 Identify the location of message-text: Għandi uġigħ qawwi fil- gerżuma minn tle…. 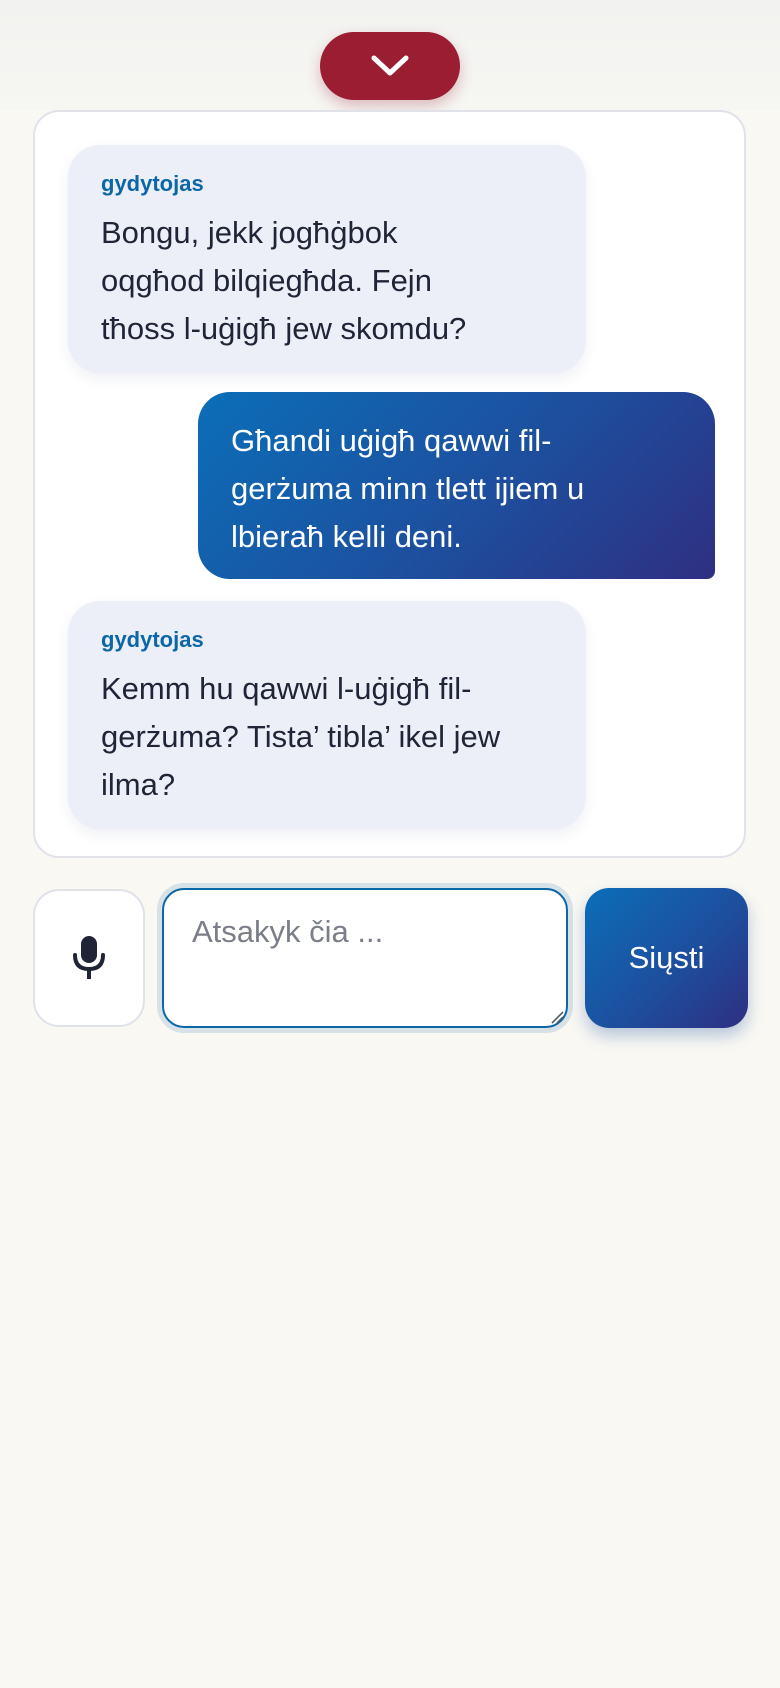
(456, 489).